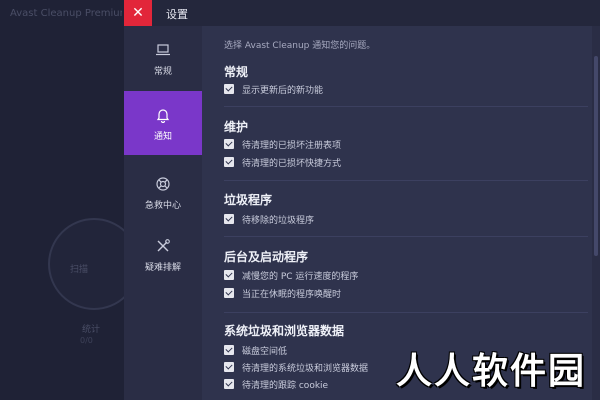  I want to click on option-system-junk-browser-data: 待清理的系统垃圾和浏览器数据, so click(296, 367).